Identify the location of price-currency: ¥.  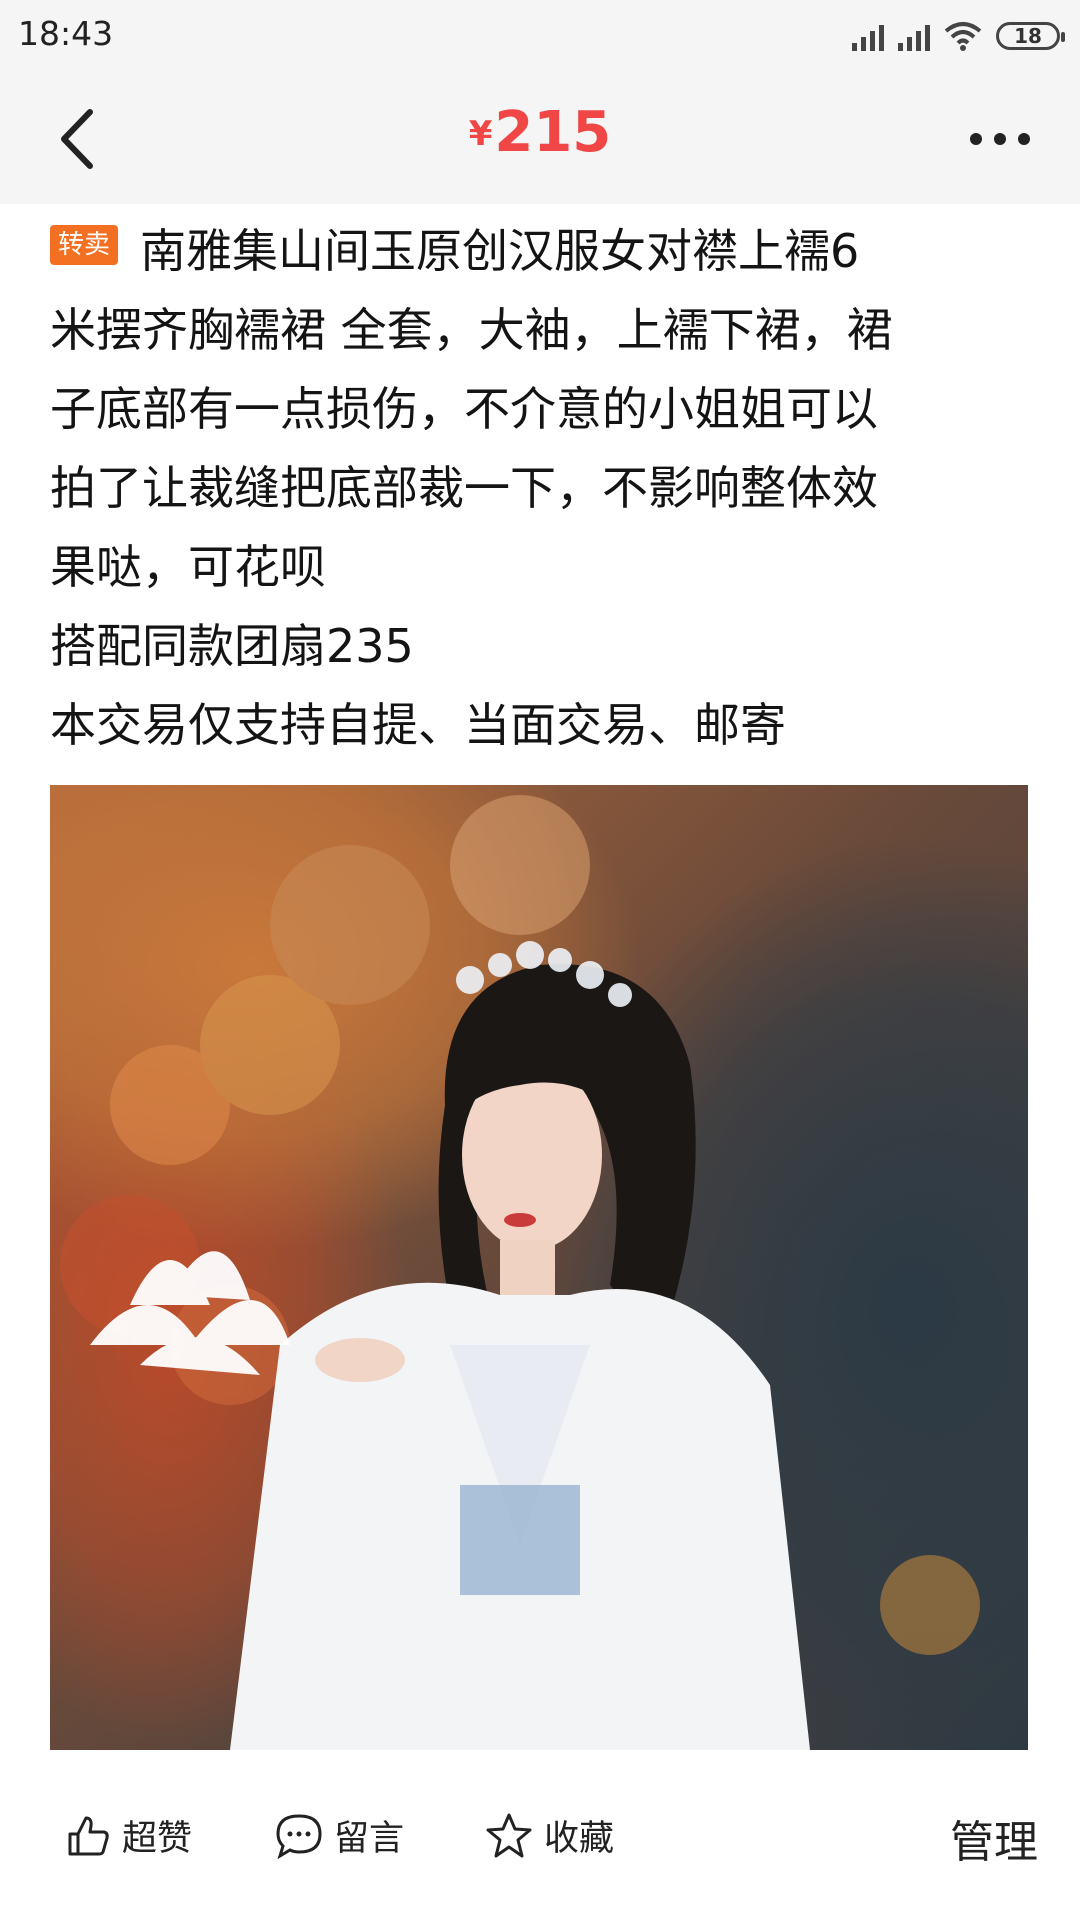
(480, 134).